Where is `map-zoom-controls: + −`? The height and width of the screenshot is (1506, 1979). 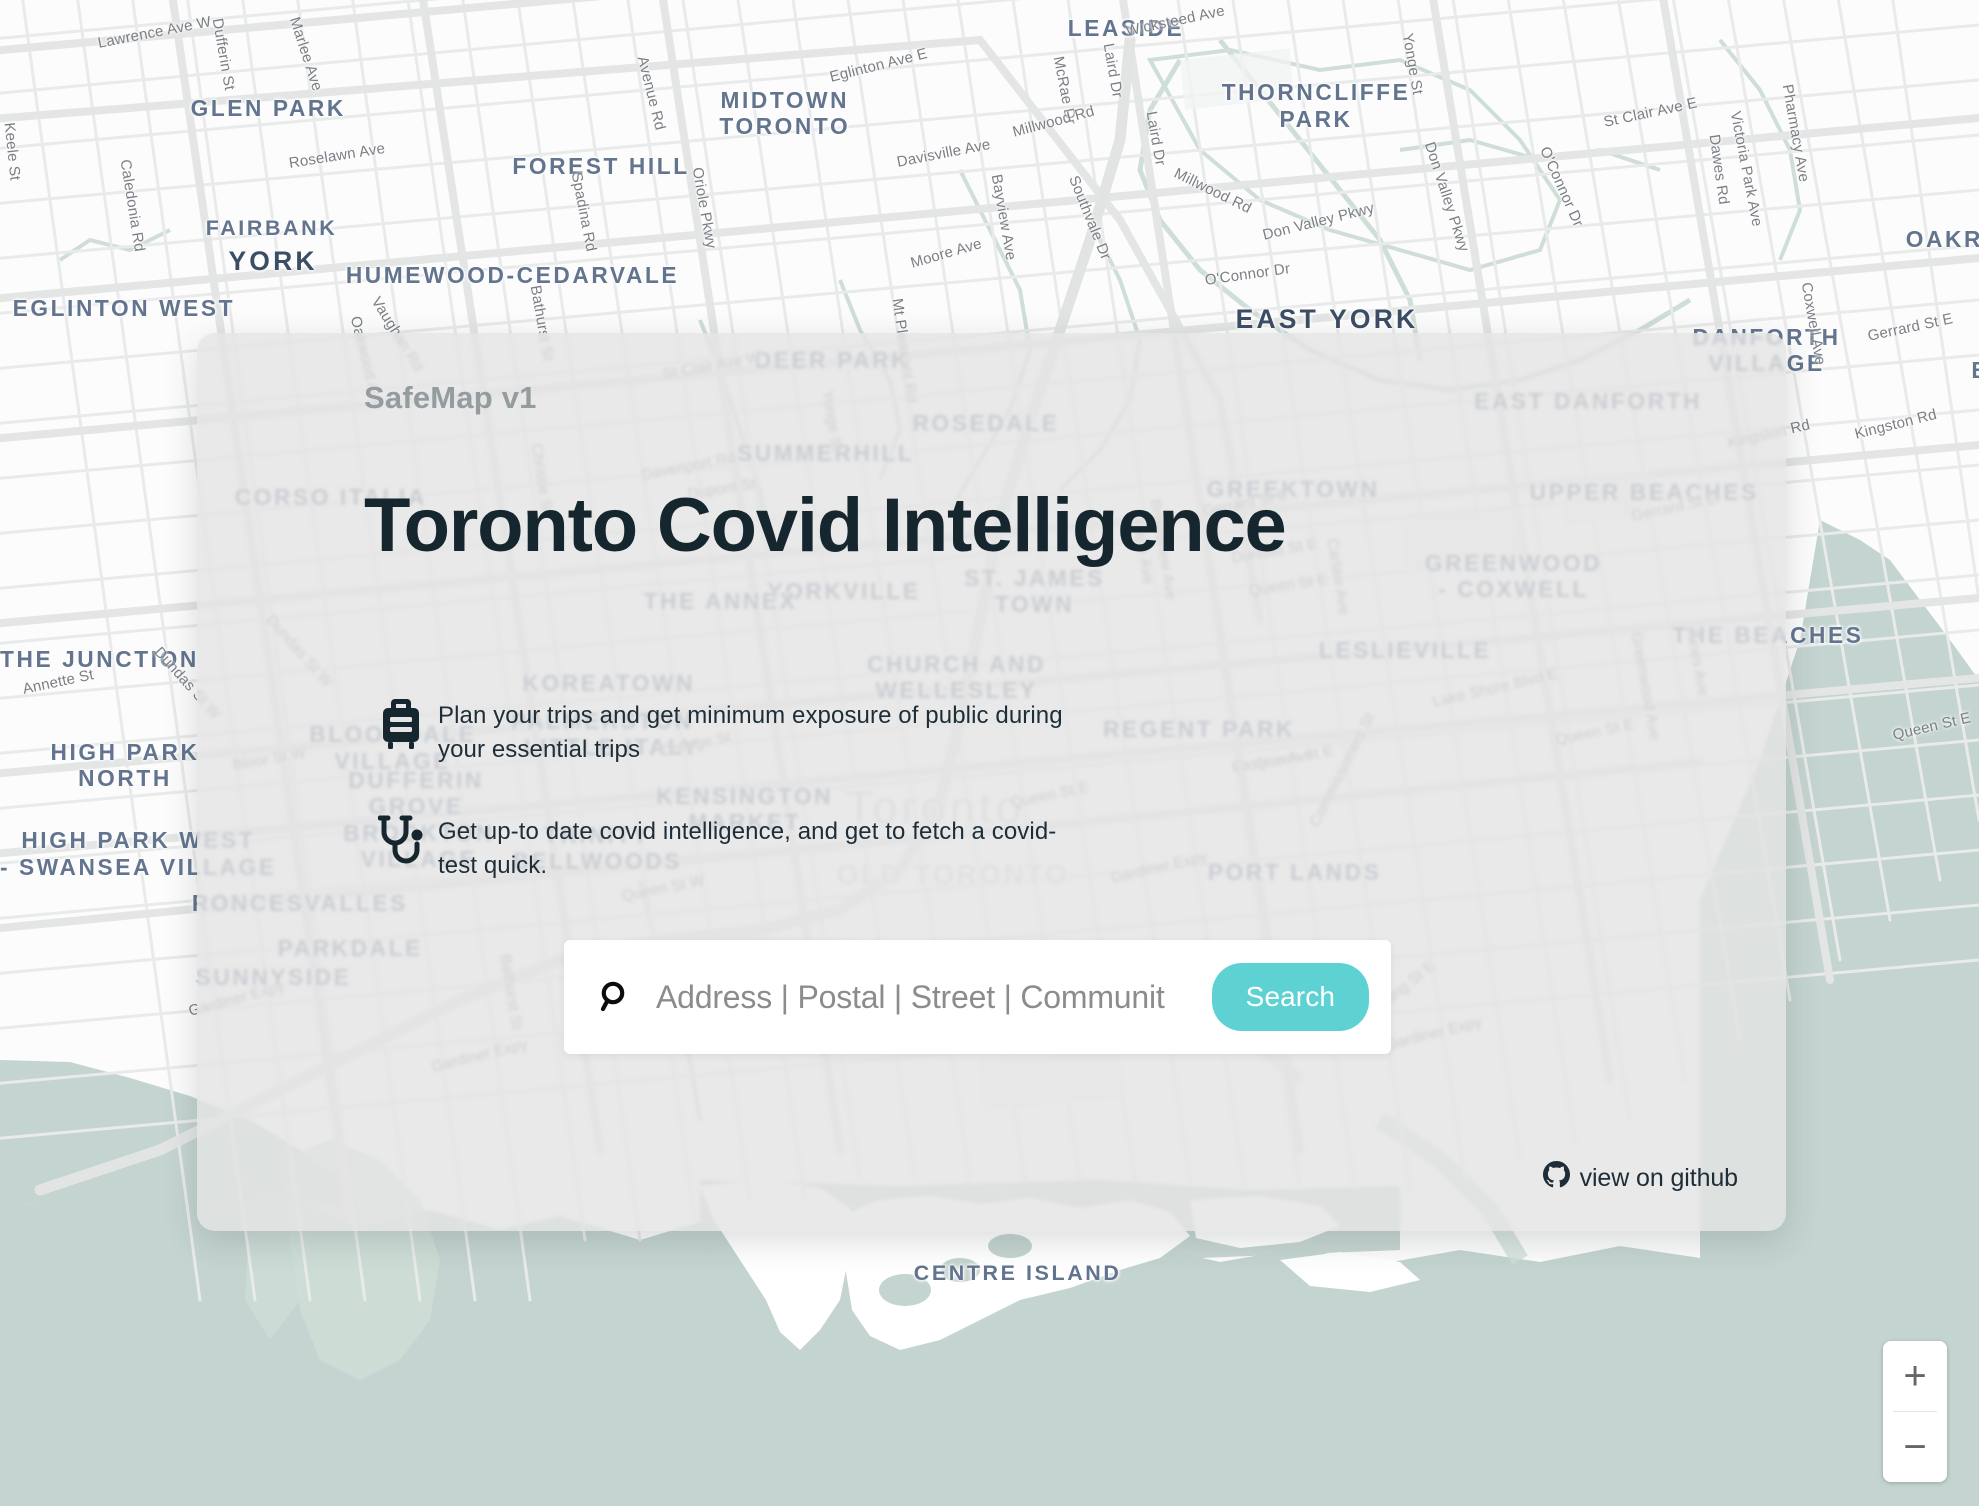 map-zoom-controls: + − is located at coordinates (1915, 1411).